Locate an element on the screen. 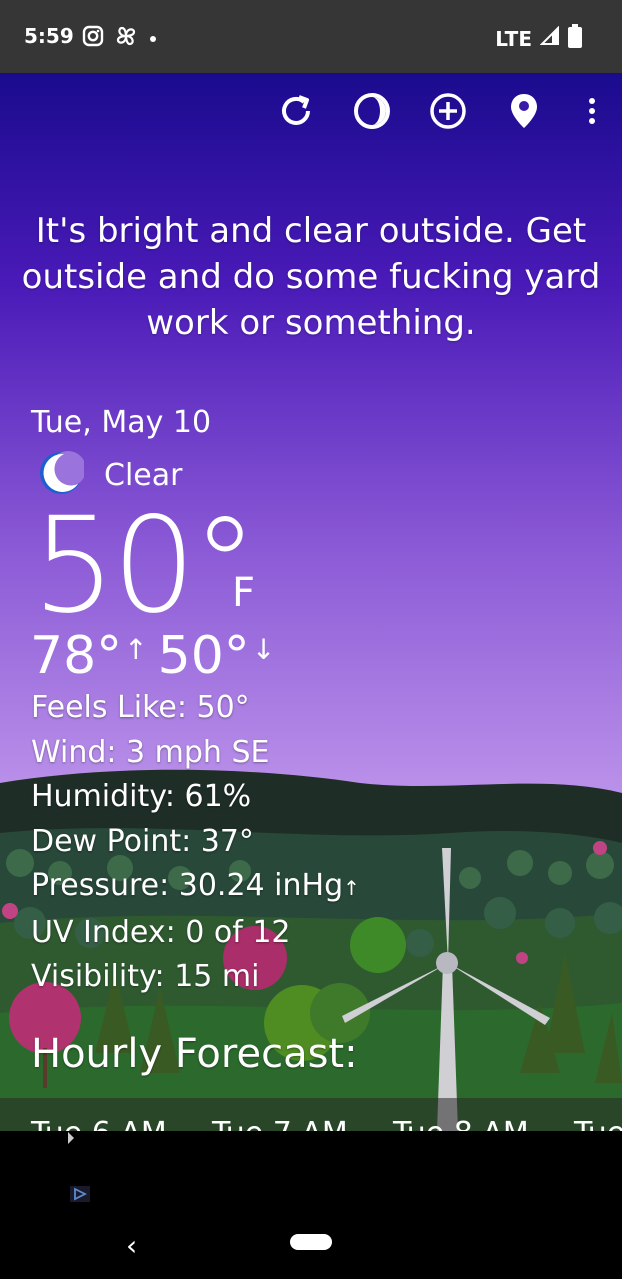 This screenshot has width=622, height=1279. temperature-unit: F is located at coordinates (244, 593).